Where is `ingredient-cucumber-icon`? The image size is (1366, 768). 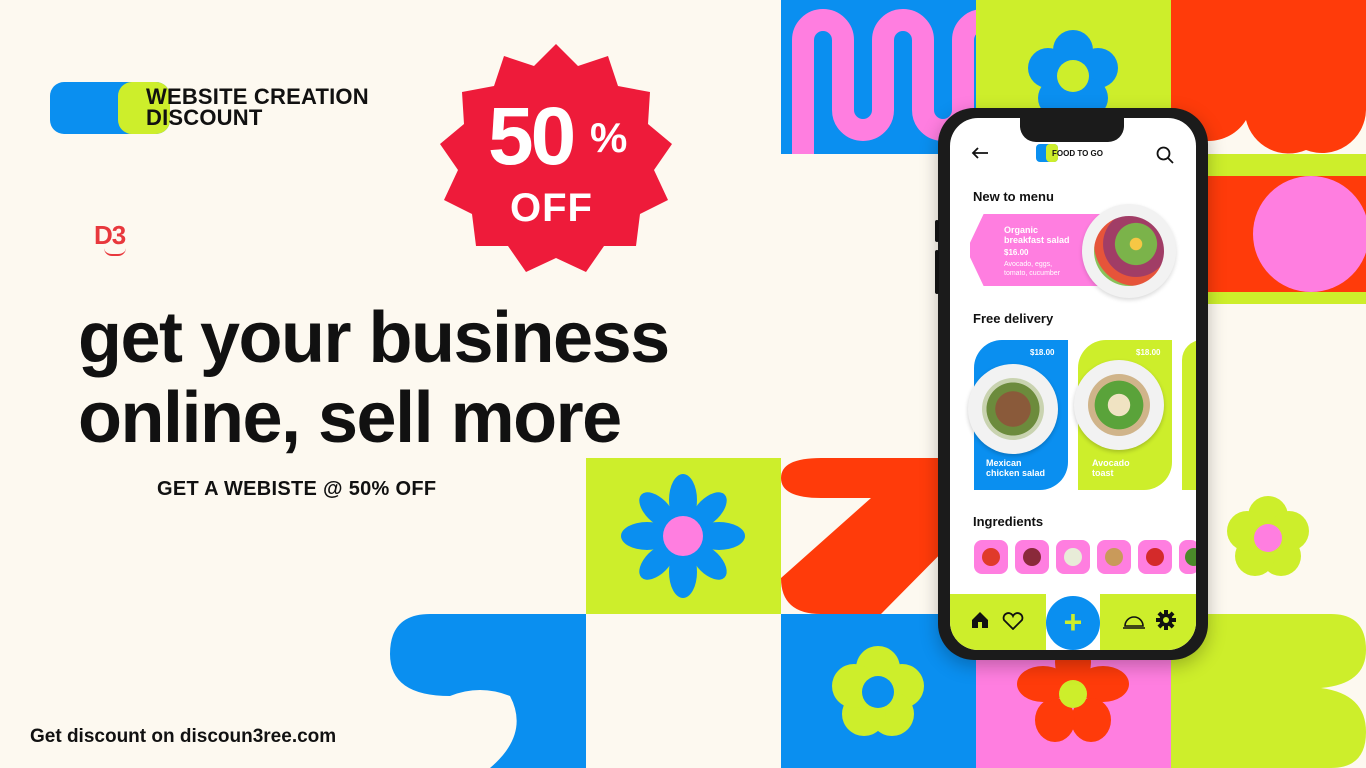
ingredient-cucumber-icon is located at coordinates (1073, 557).